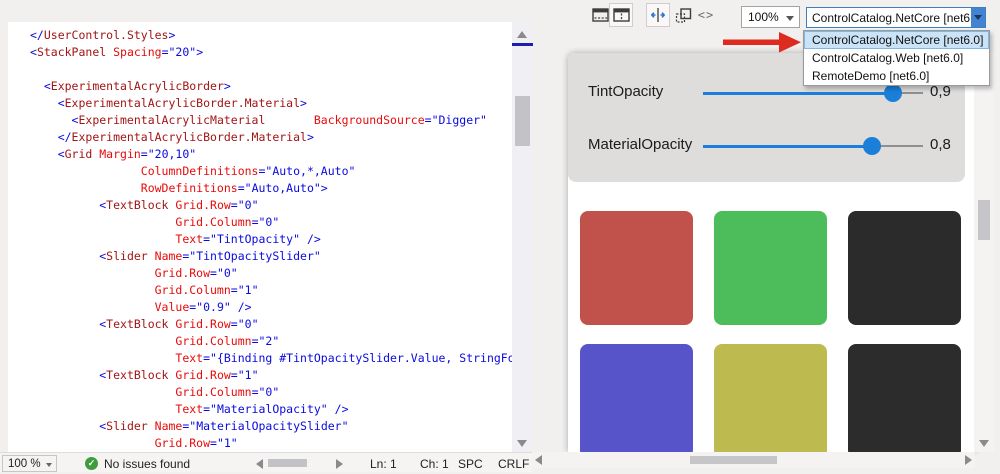 The height and width of the screenshot is (474, 1000). I want to click on swap-panes-button, so click(658, 15).